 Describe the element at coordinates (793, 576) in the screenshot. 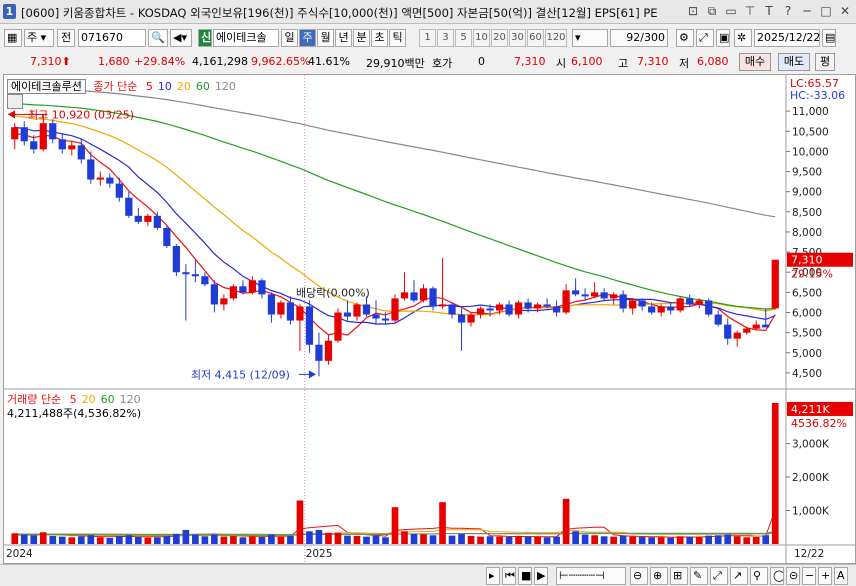

I see `zoom-out-small-icon: ⊝` at that location.